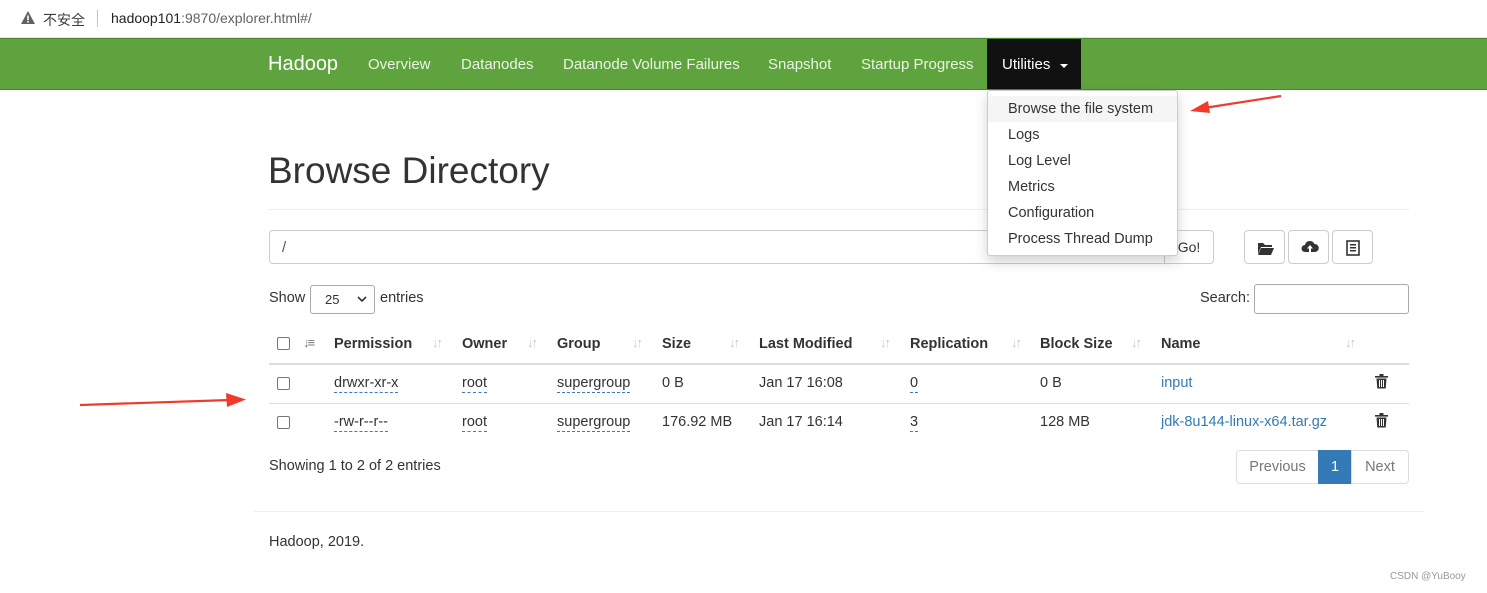  What do you see at coordinates (309, 342) in the screenshot?
I see `sort-asc-icon: ↓≡` at bounding box center [309, 342].